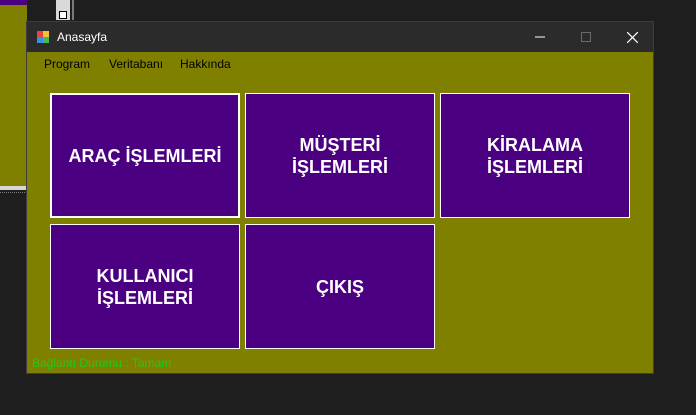  I want to click on background-divider, so click(73, 10).